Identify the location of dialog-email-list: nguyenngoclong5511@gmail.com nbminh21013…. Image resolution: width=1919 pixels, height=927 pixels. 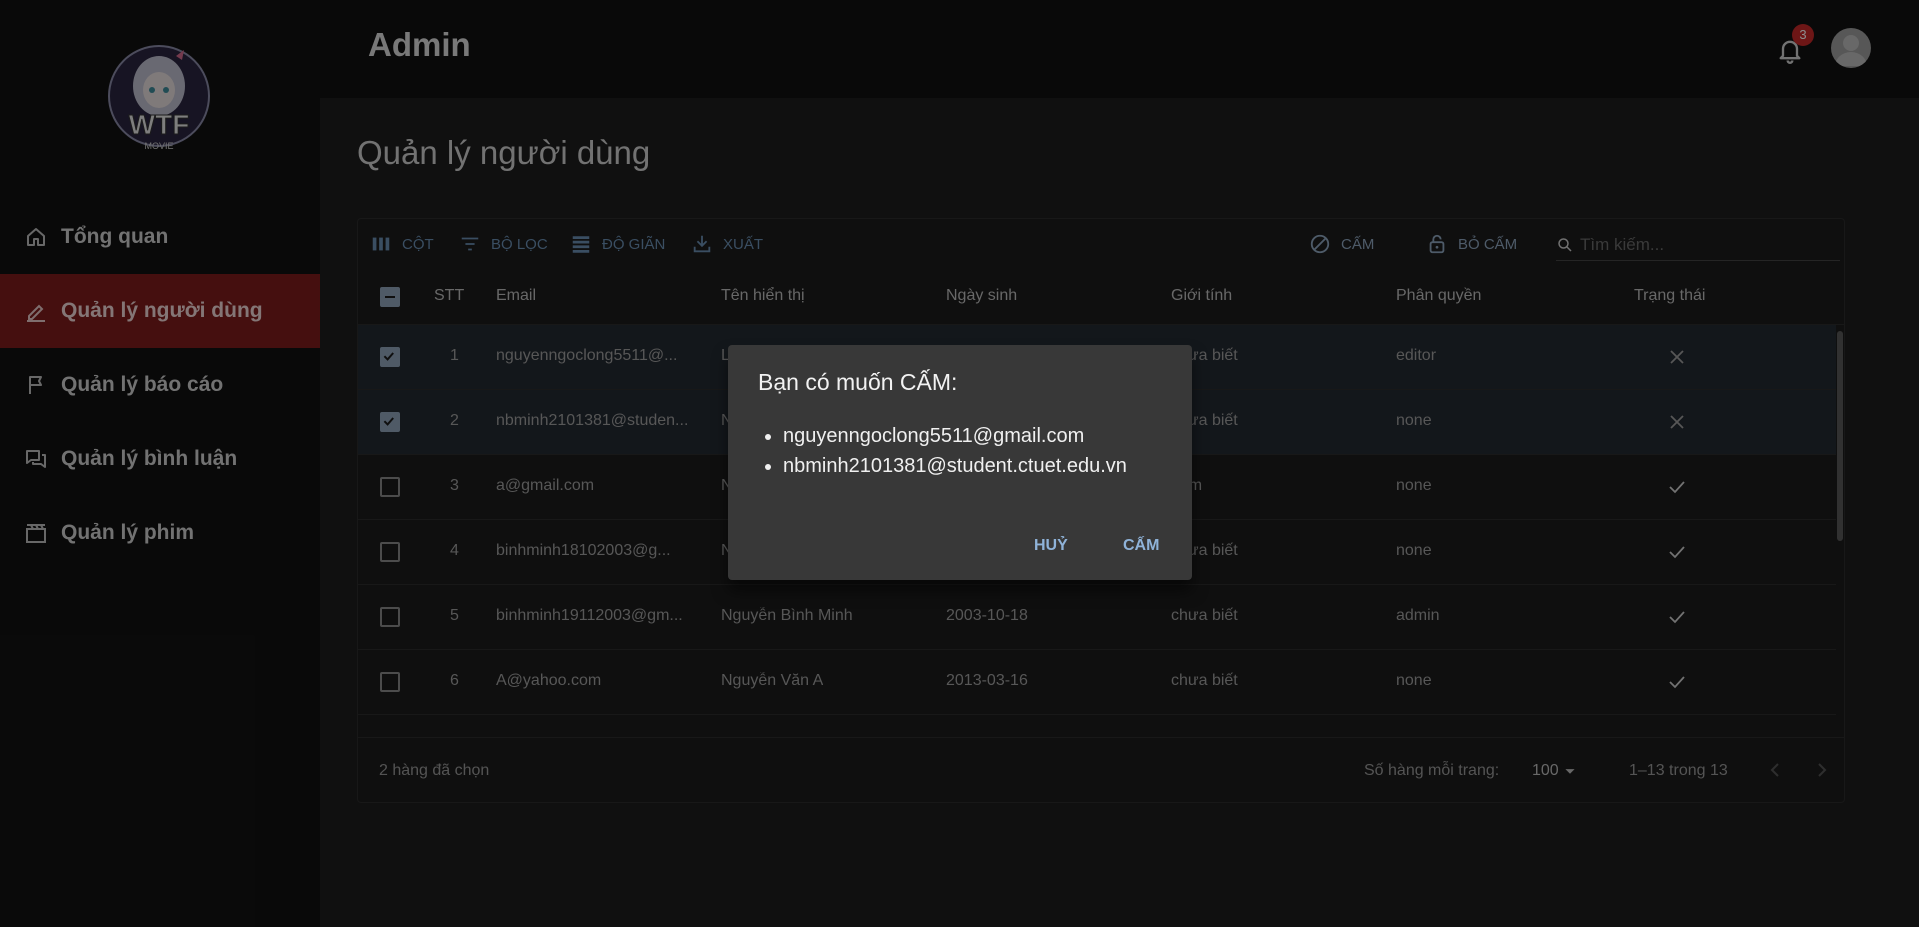
(955, 451).